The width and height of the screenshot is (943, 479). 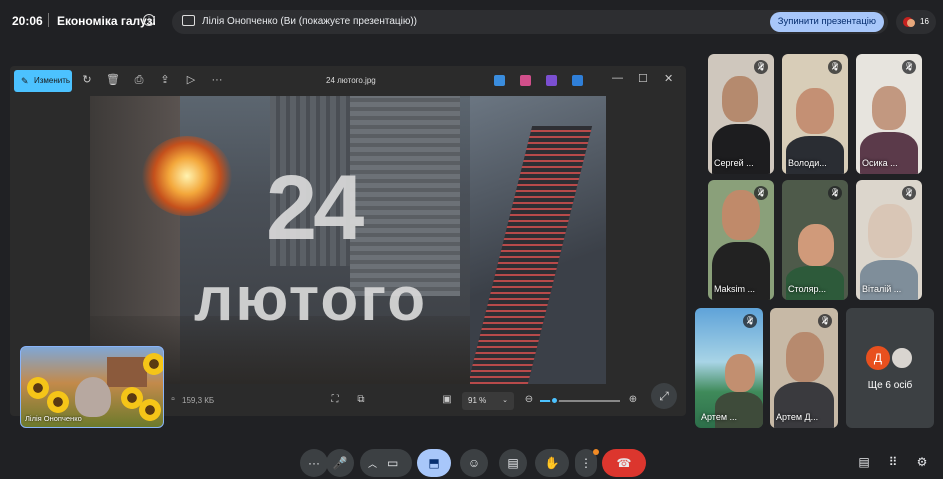 I want to click on share-icon: ⇪, so click(x=165, y=80).